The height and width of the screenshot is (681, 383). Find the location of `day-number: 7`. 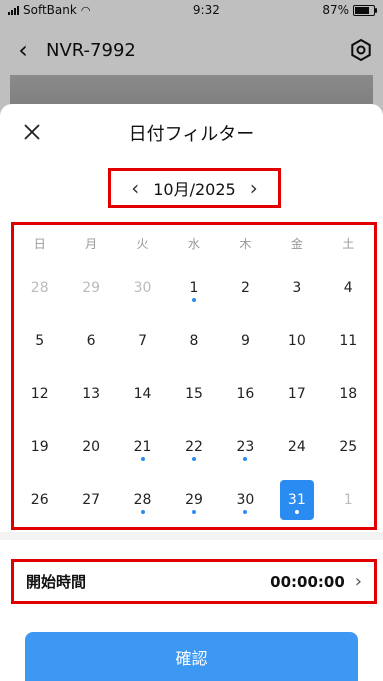

day-number: 7 is located at coordinates (143, 340).